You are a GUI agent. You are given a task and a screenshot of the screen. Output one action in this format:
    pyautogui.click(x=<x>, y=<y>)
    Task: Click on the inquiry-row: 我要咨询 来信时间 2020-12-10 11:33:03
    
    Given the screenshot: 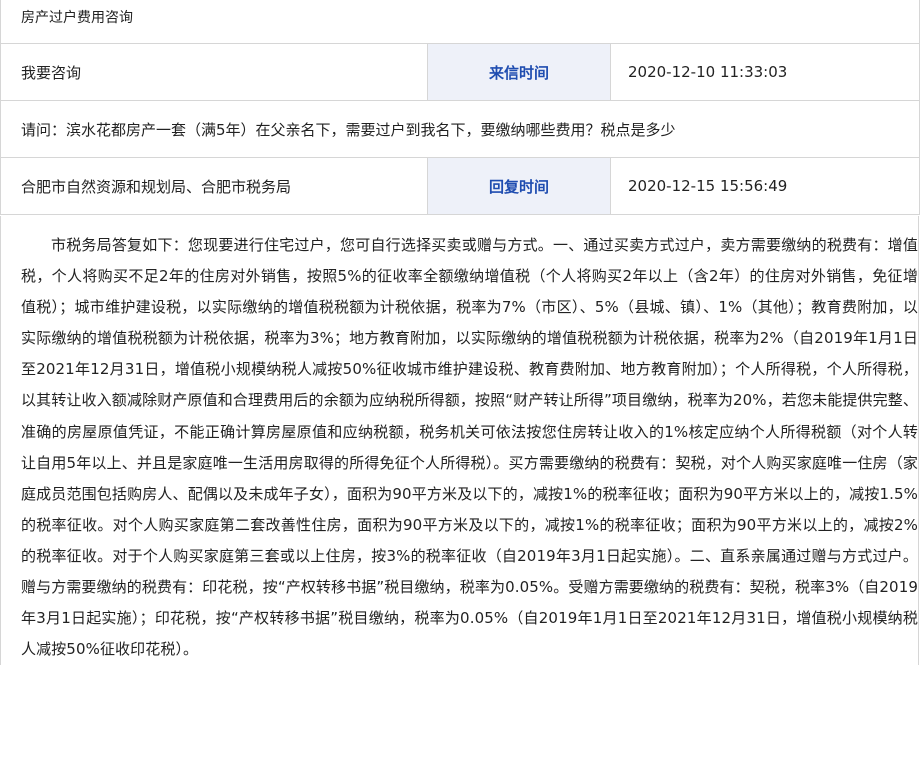 What is the action you would take?
    pyautogui.click(x=460, y=72)
    